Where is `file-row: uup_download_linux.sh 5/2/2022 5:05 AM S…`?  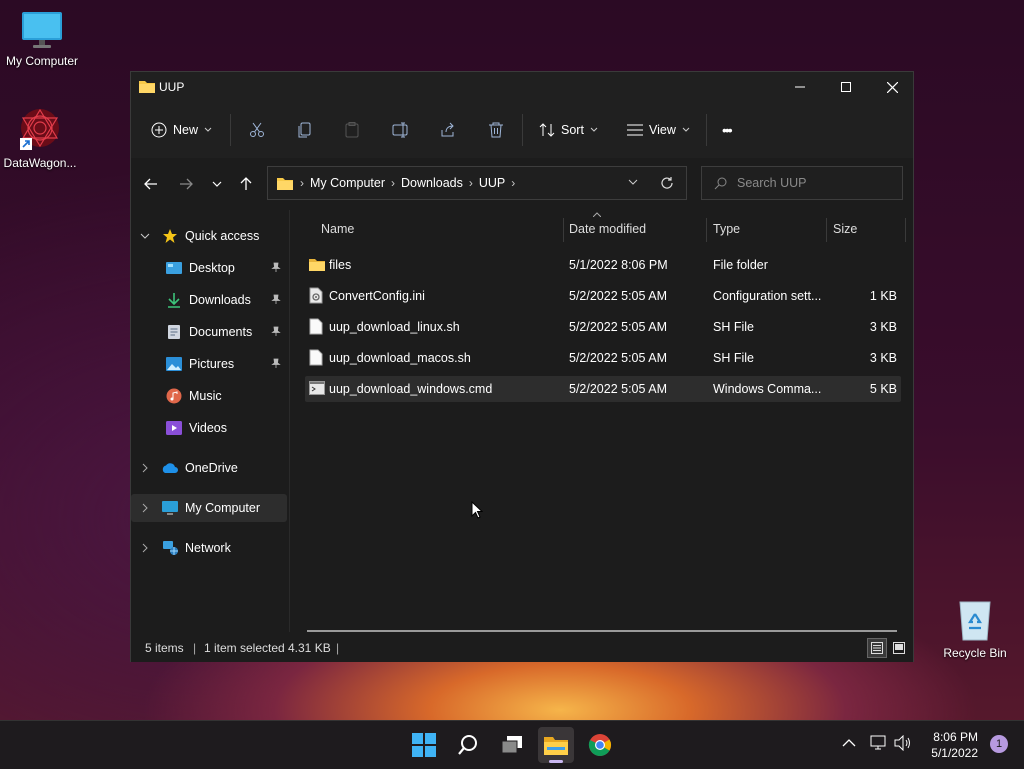
file-row: uup_download_linux.sh 5/2/2022 5:05 AM S… is located at coordinates (603, 327).